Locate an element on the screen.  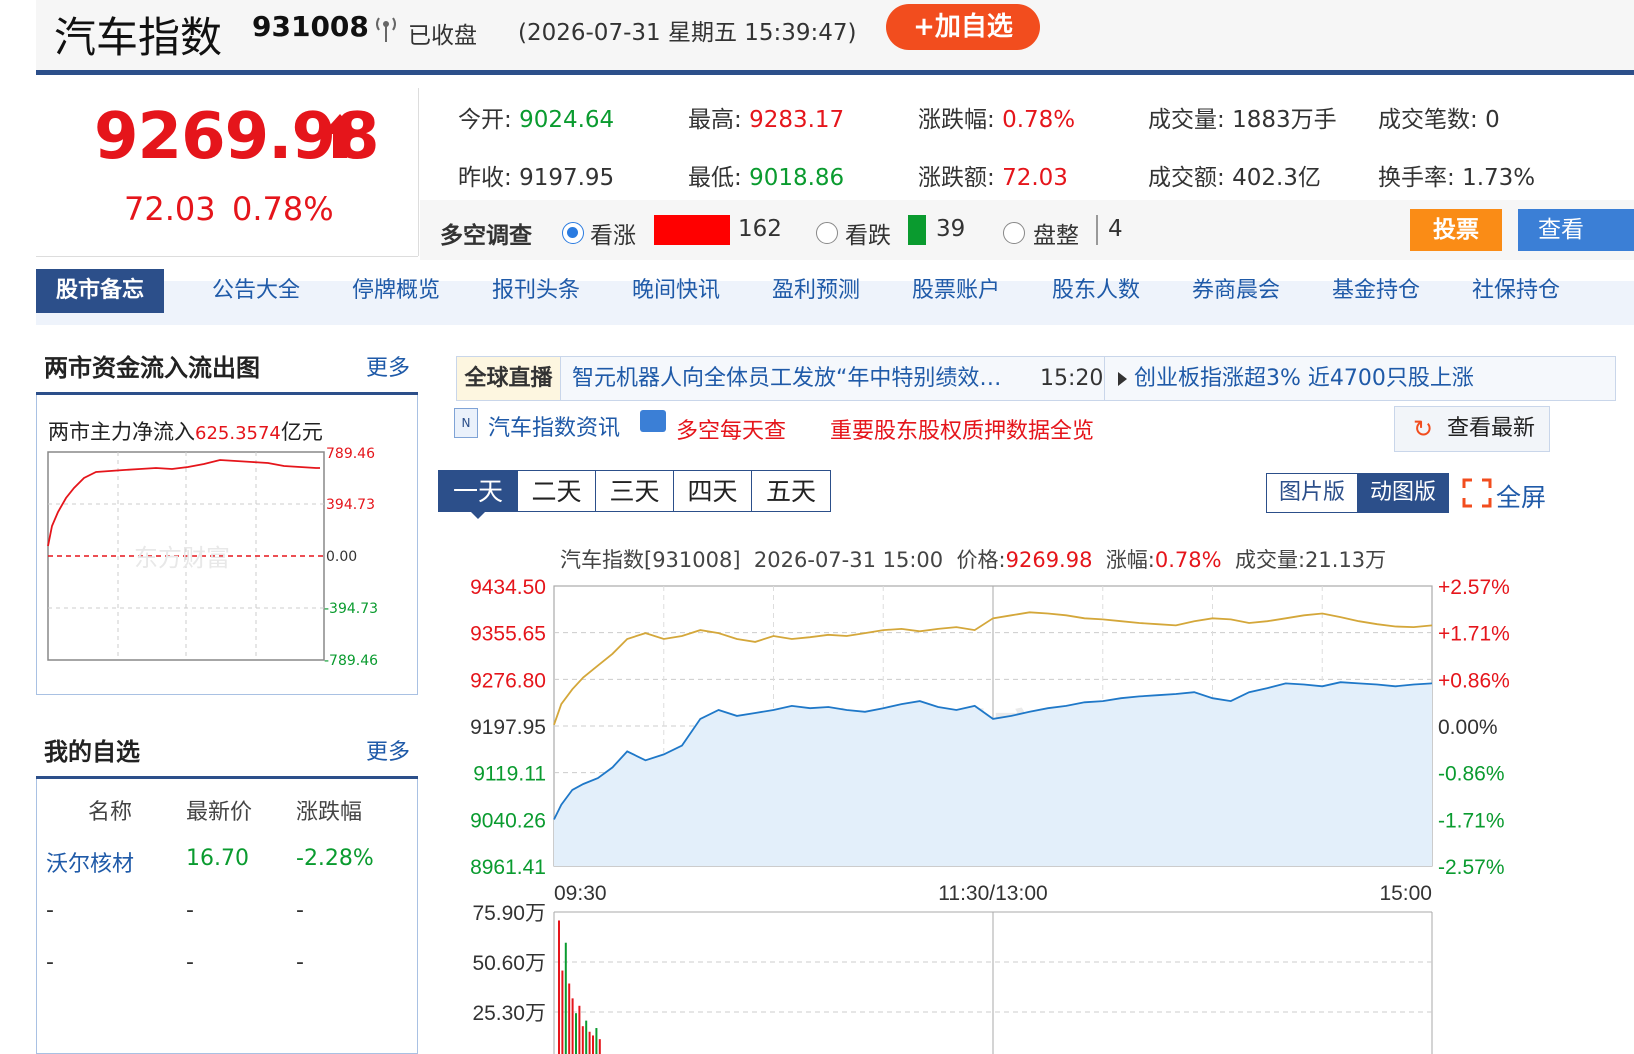
refresh-label: 查看最新 is located at coordinates (1491, 428).